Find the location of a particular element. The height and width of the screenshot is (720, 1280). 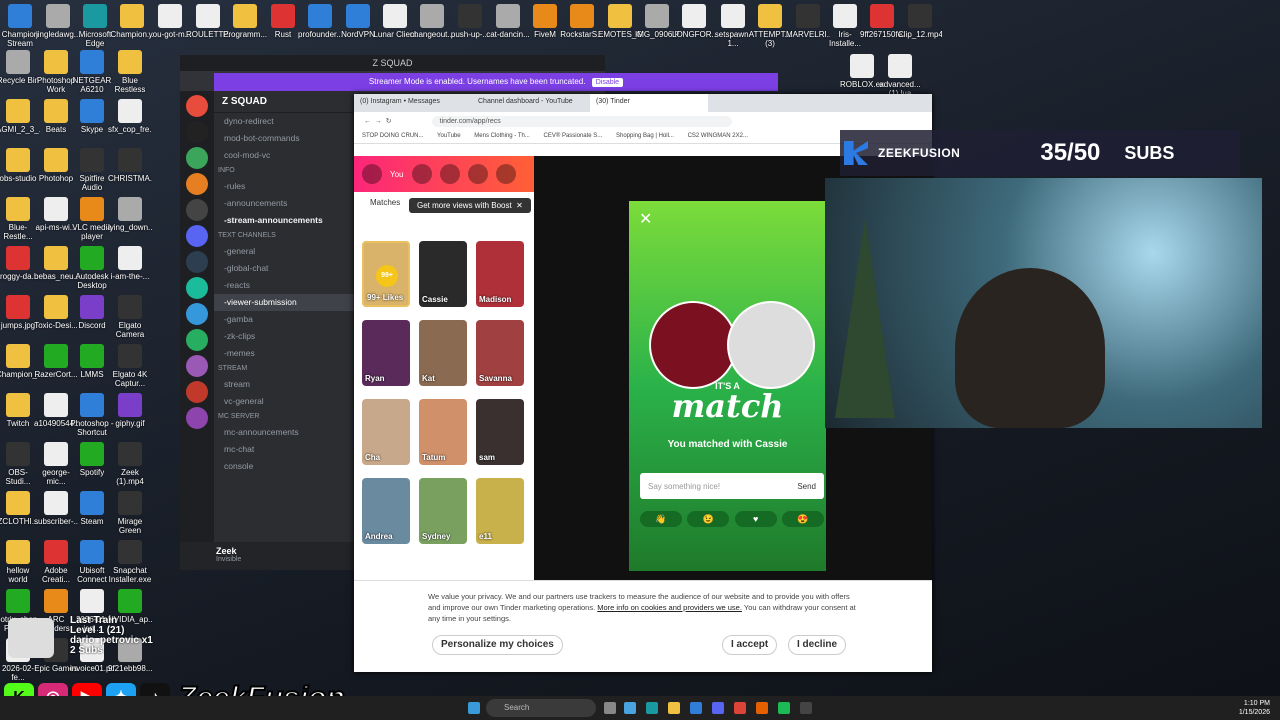

channel-item: -zk-clips is located at coordinates (284, 336).